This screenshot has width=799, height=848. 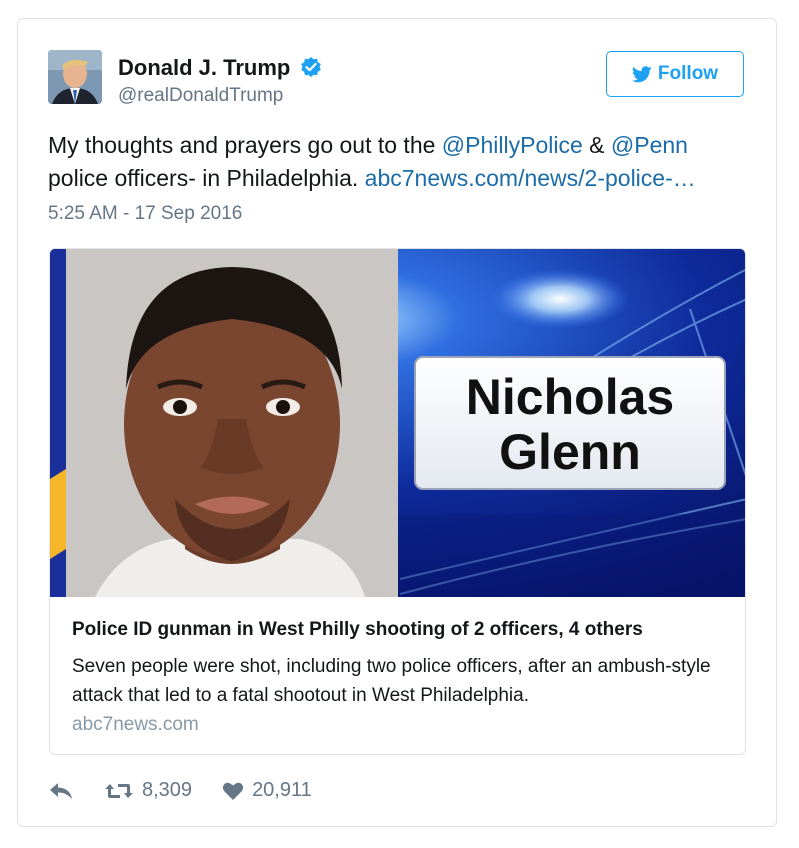 I want to click on author-handle: @realDonaldTrump, so click(x=200, y=96).